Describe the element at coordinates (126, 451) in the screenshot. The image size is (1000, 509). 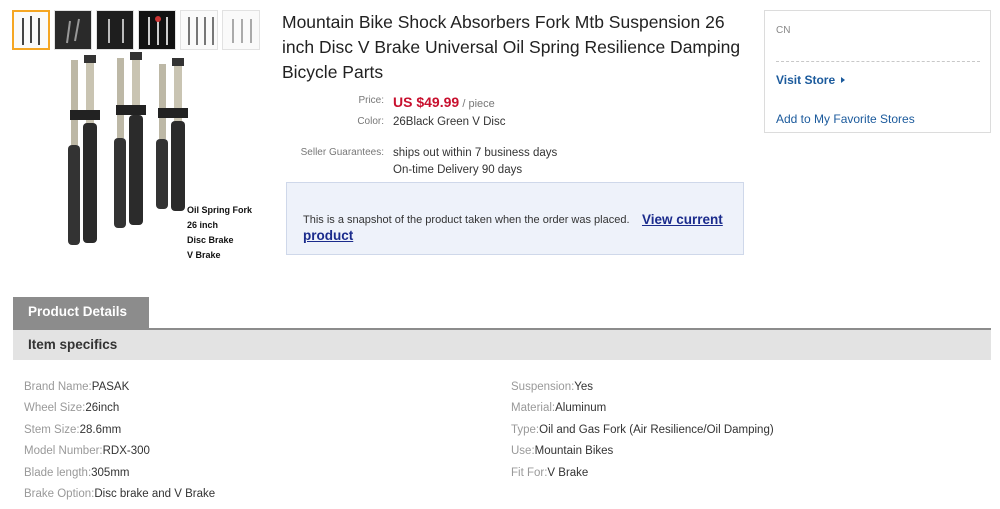
I see `spec-value: RDX-300` at that location.